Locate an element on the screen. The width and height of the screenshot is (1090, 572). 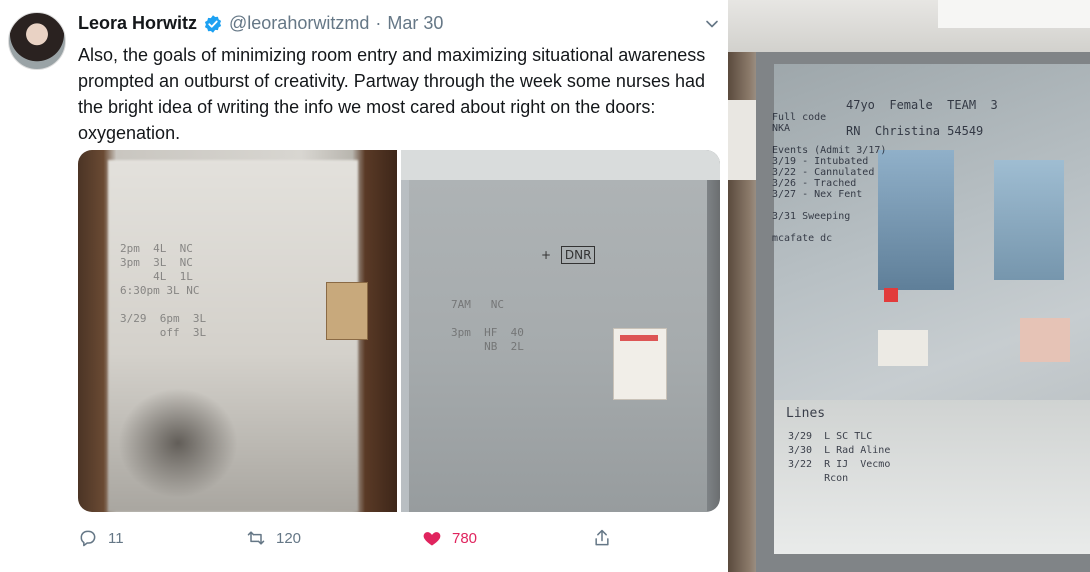
reply-count: 11 is located at coordinates (116, 538).